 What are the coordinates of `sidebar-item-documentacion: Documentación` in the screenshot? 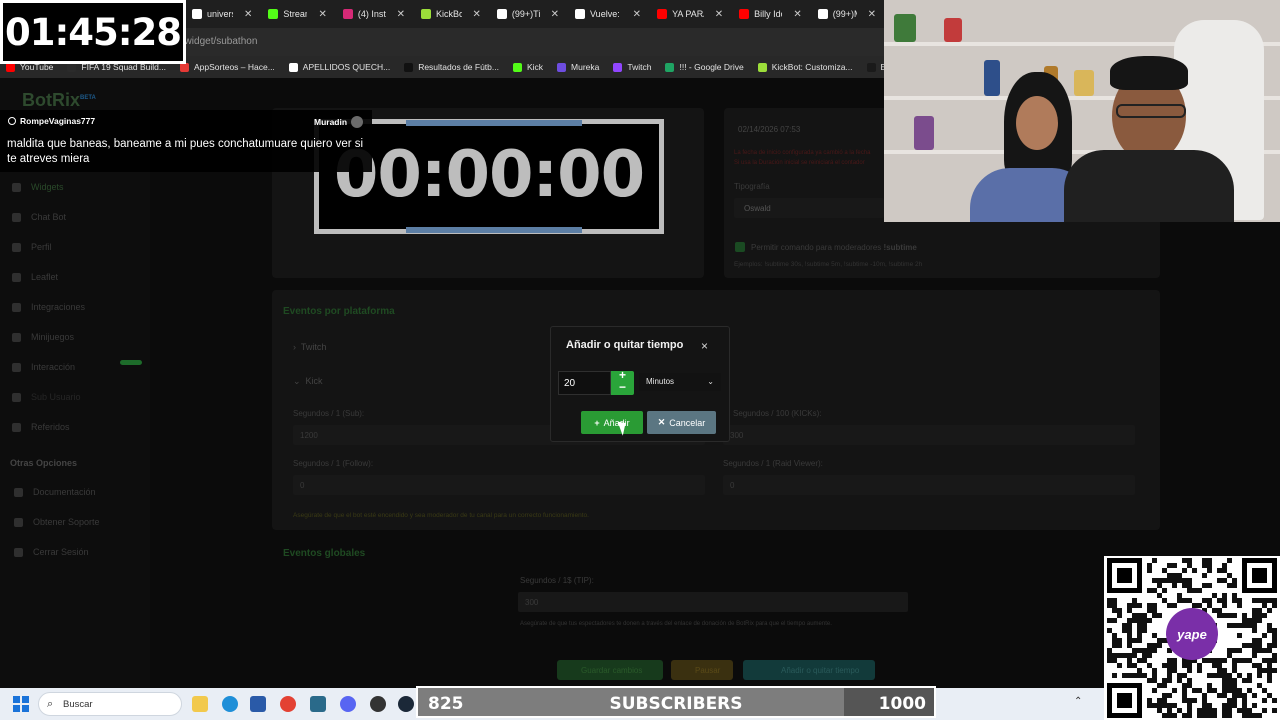 It's located at (55, 492).